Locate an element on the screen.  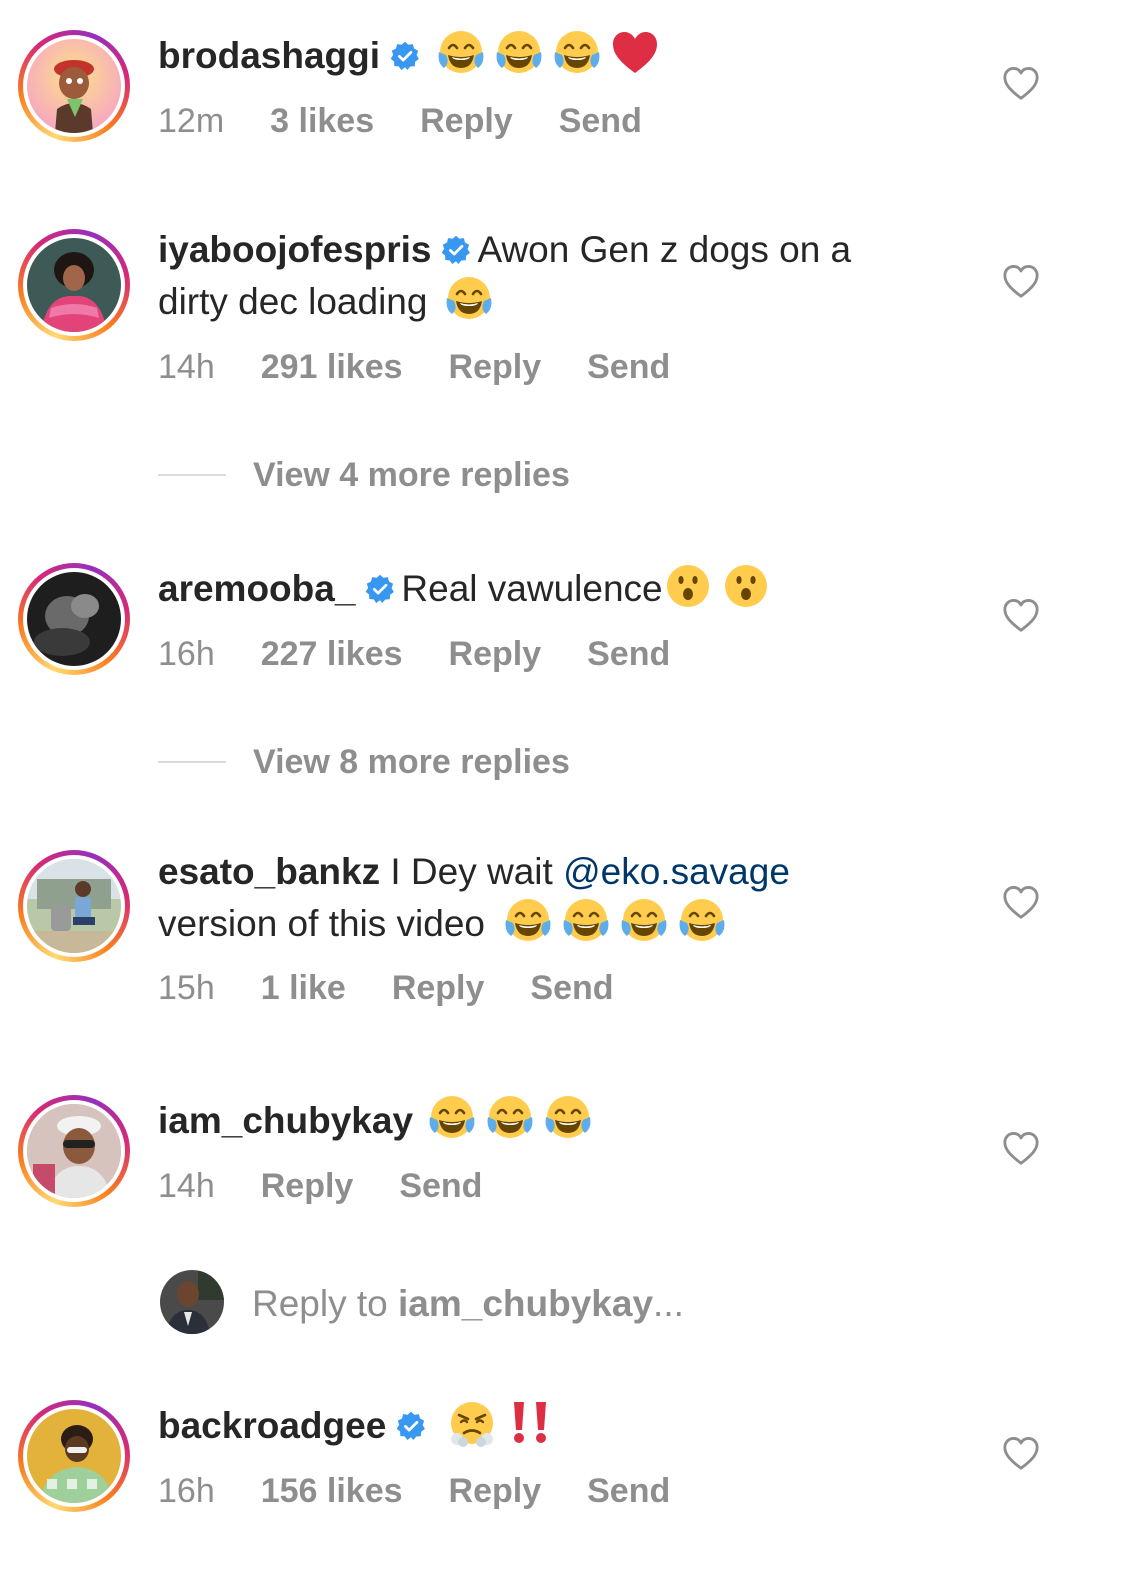
likes-count: 227 likes is located at coordinates (332, 654).